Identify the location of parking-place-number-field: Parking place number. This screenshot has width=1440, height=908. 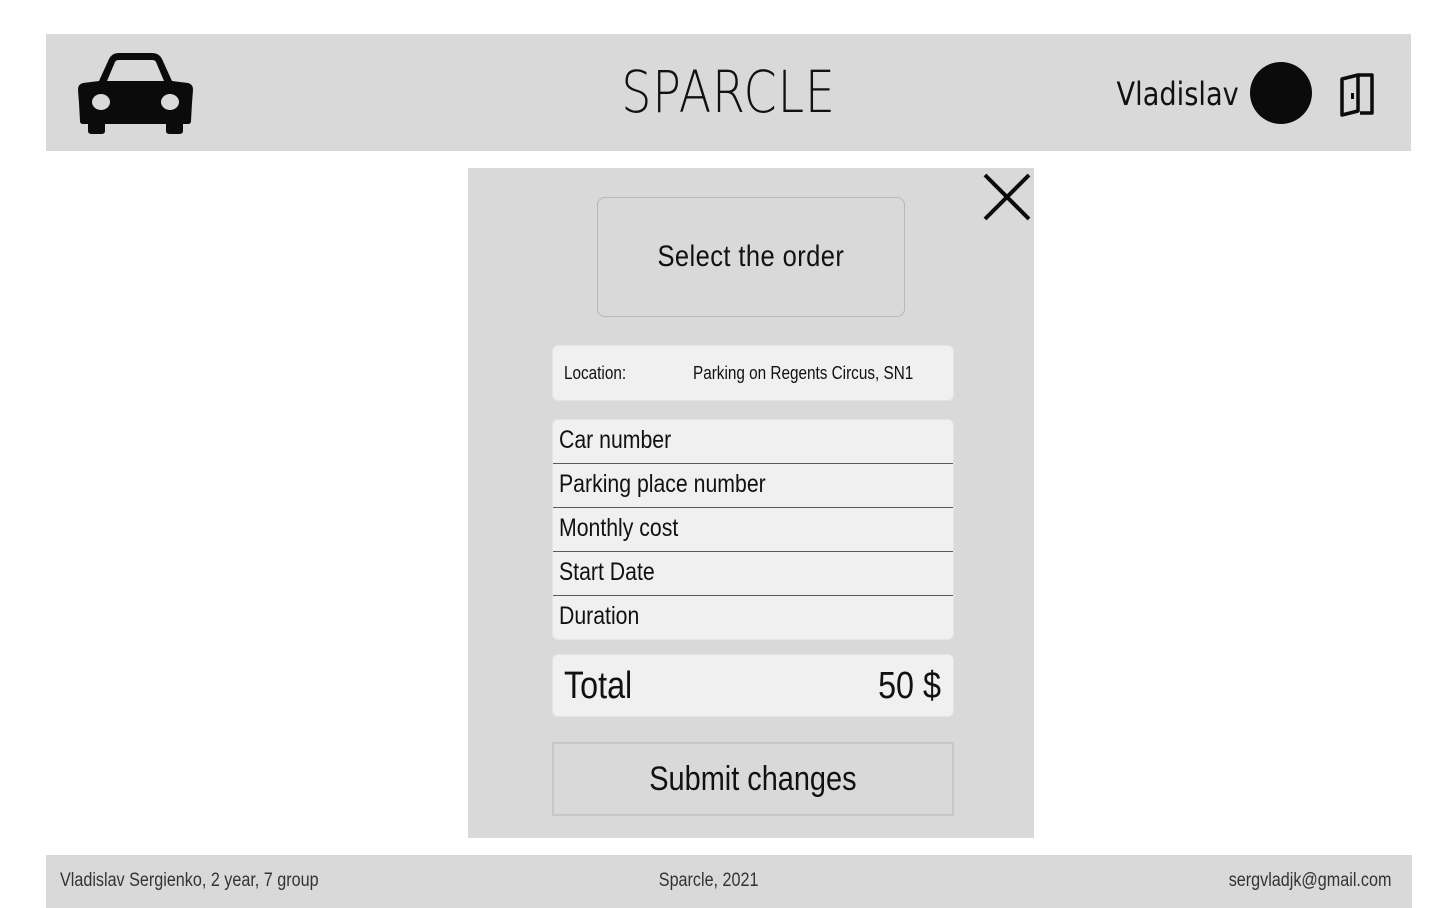
(753, 486).